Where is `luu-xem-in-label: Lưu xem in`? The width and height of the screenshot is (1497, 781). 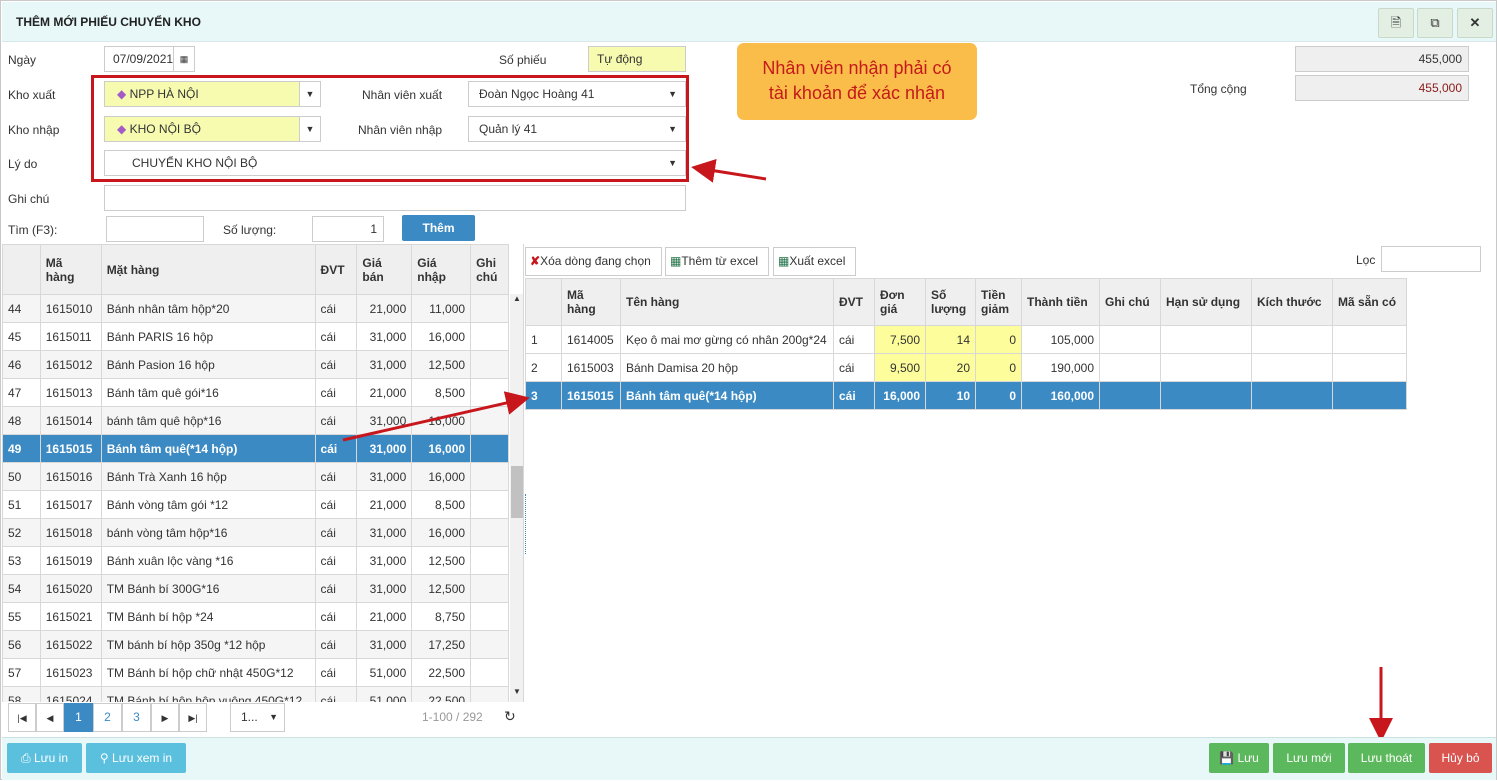
luu-xem-in-label: Lưu xem in is located at coordinates (142, 758).